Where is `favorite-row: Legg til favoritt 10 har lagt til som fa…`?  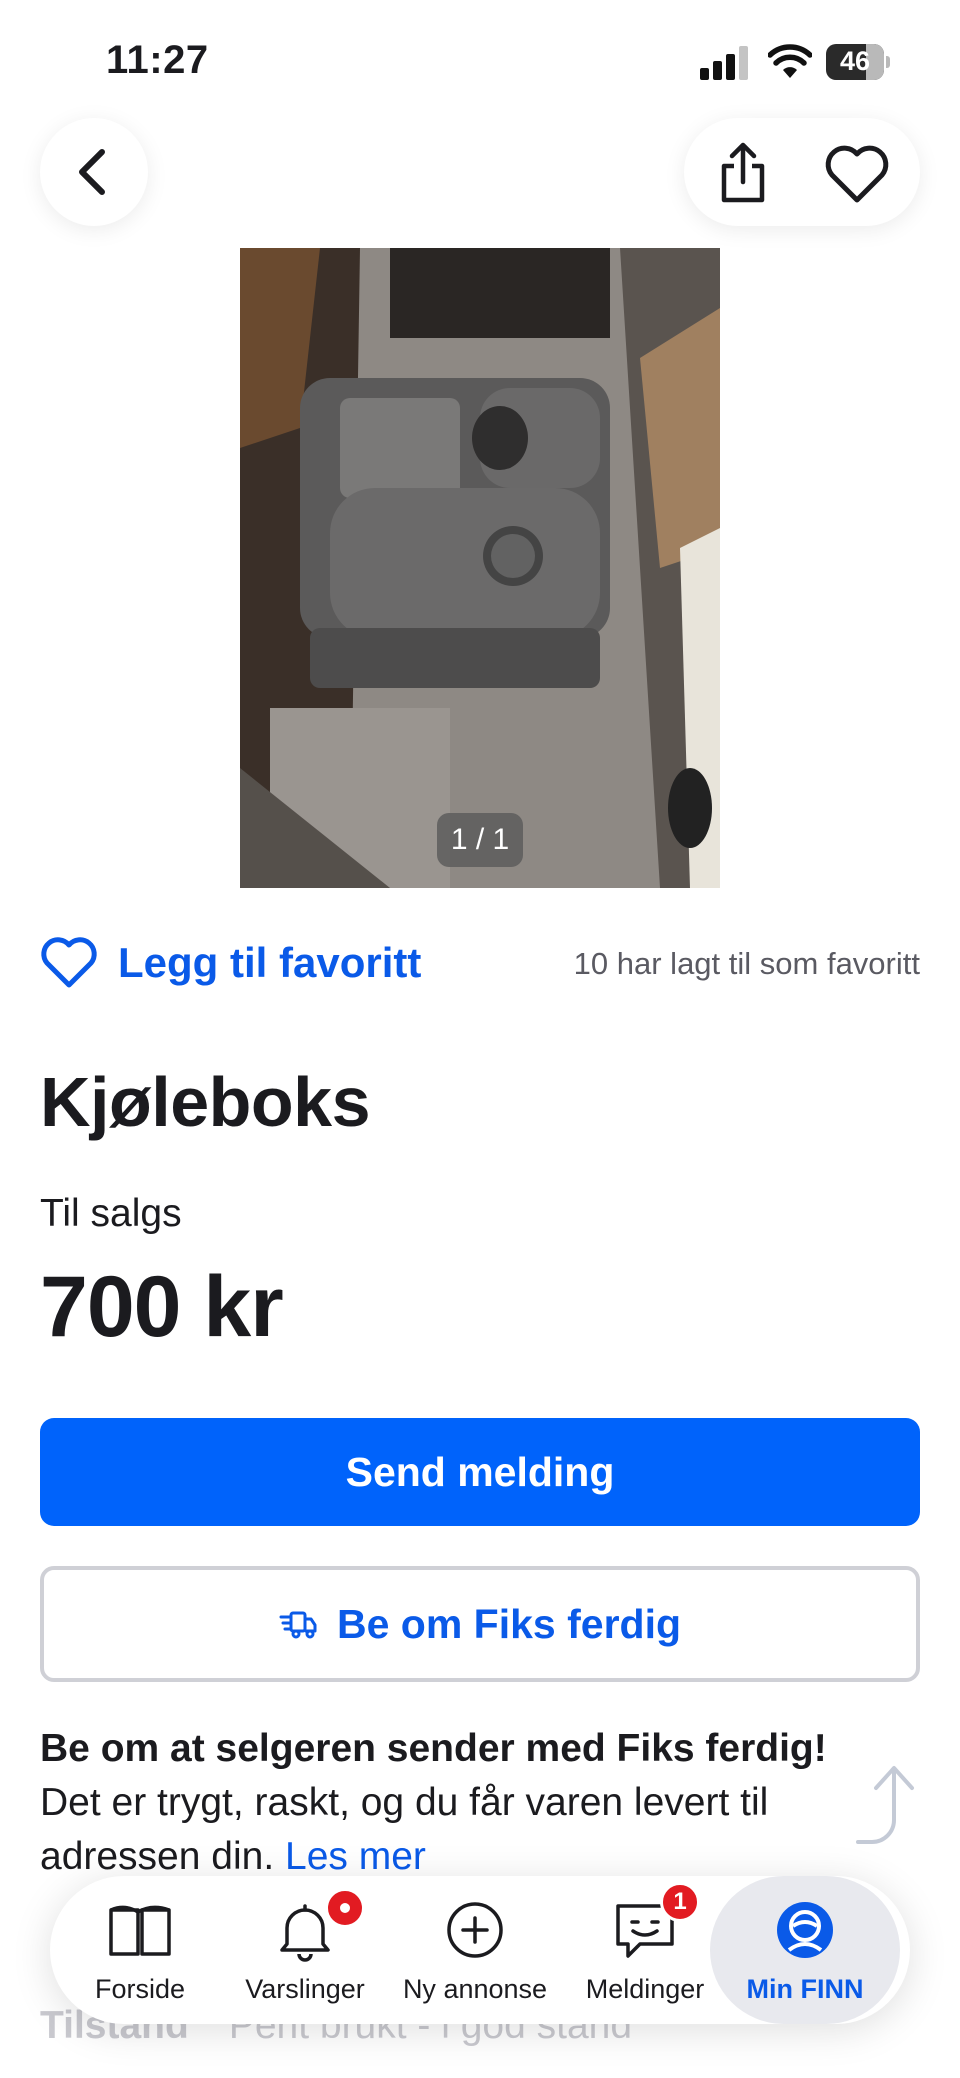
favorite-row: Legg til favoritt 10 har lagt til som fa… is located at coordinates (480, 965).